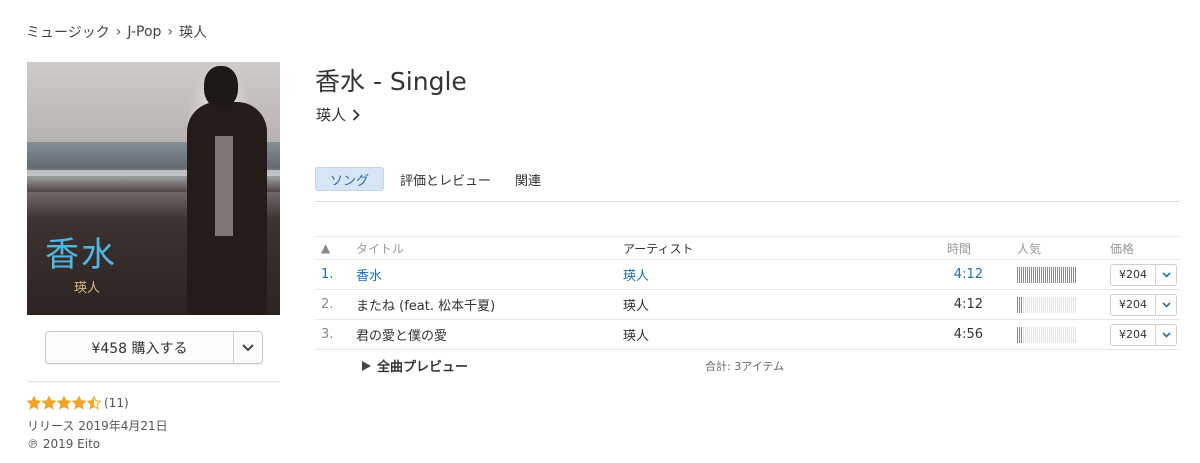 The image size is (1200, 463). What do you see at coordinates (747, 248) in the screenshot?
I see `table-header: ▲ タイトル アーティスト 時間 人気 価格` at bounding box center [747, 248].